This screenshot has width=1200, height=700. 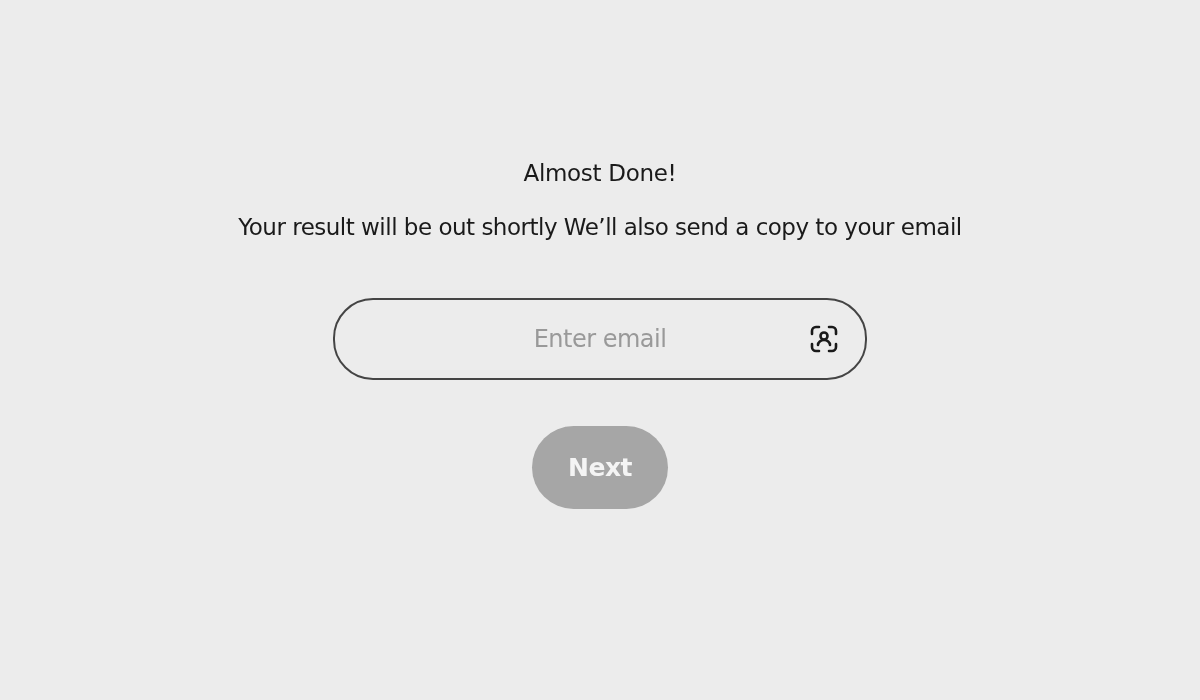 What do you see at coordinates (600, 339) in the screenshot?
I see `email-field: Enter email` at bounding box center [600, 339].